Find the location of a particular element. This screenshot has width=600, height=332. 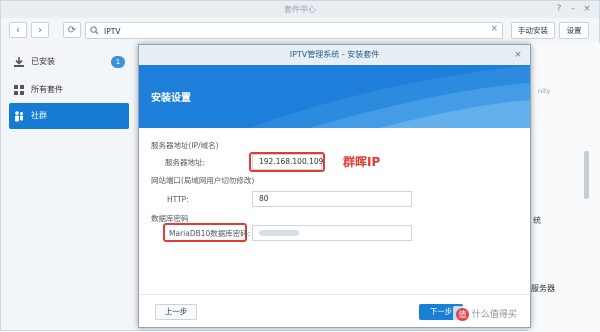

watermark: 值 什么值得买 is located at coordinates (486, 314).